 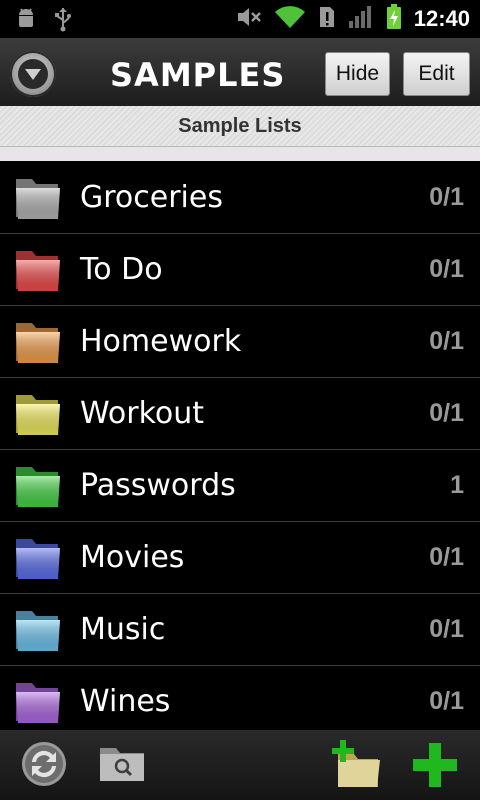 I want to click on usb-icon, so click(x=63, y=21).